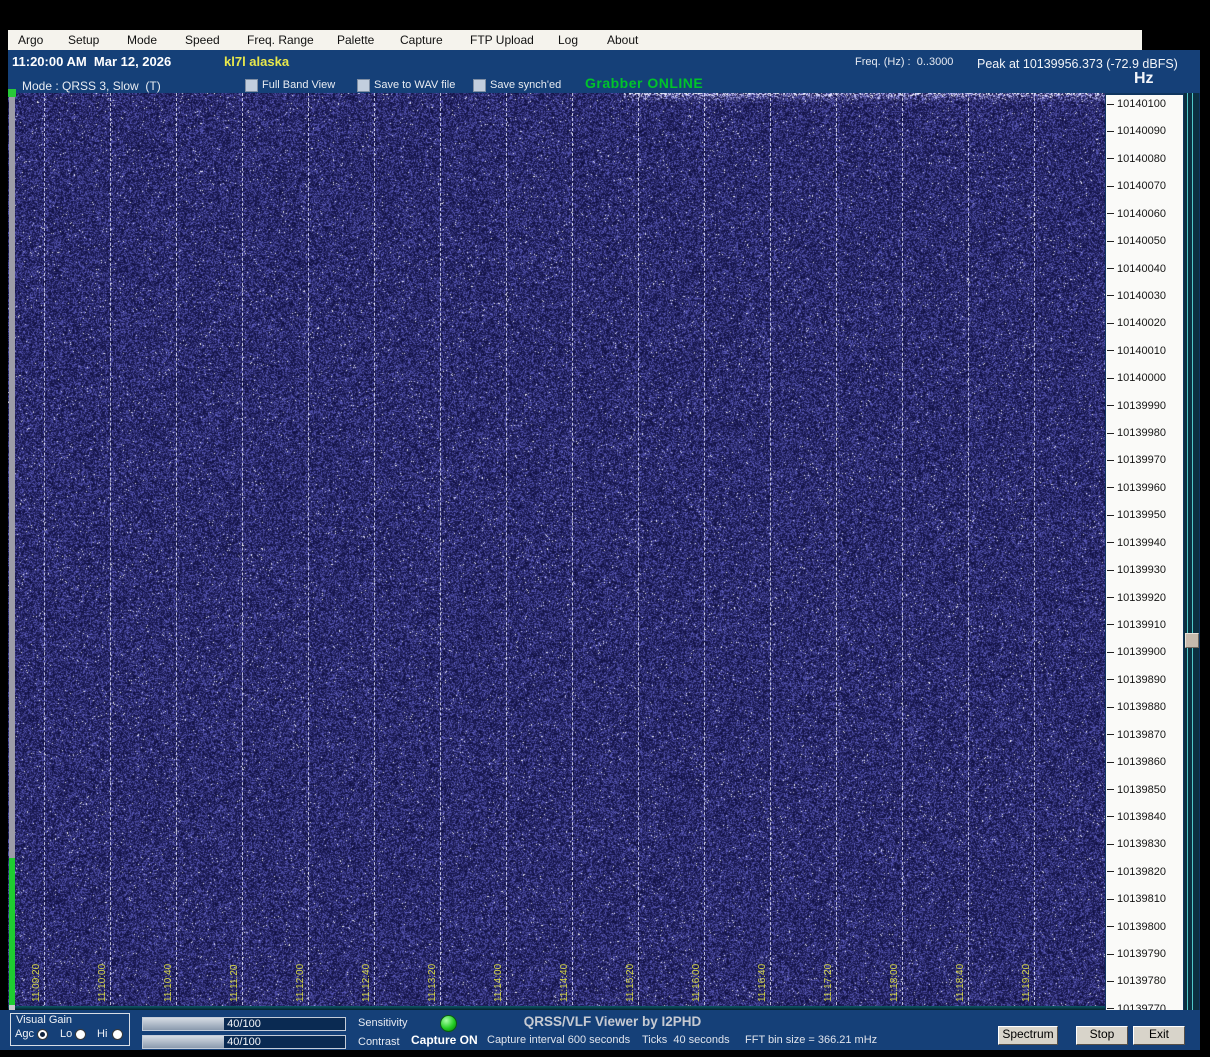  I want to click on scrollbar-thumb, so click(1192, 640).